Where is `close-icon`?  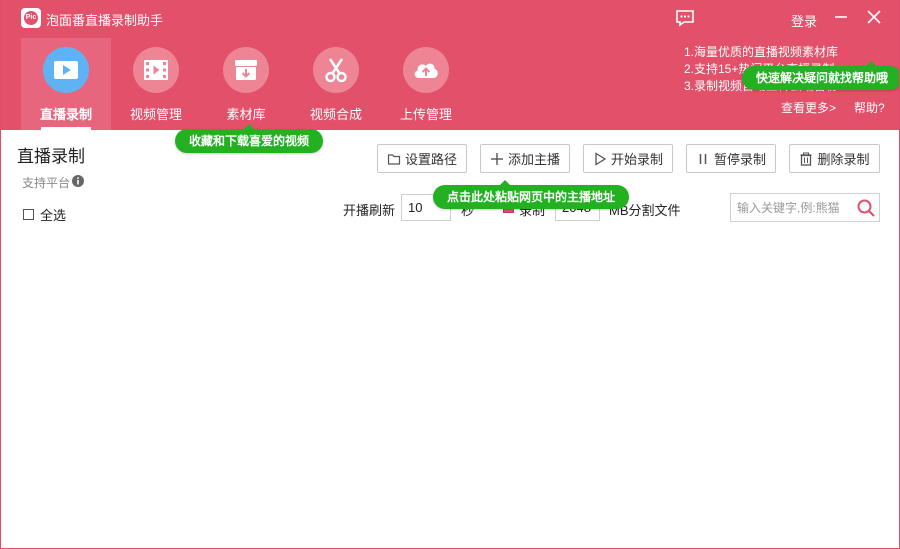
close-icon is located at coordinates (874, 17).